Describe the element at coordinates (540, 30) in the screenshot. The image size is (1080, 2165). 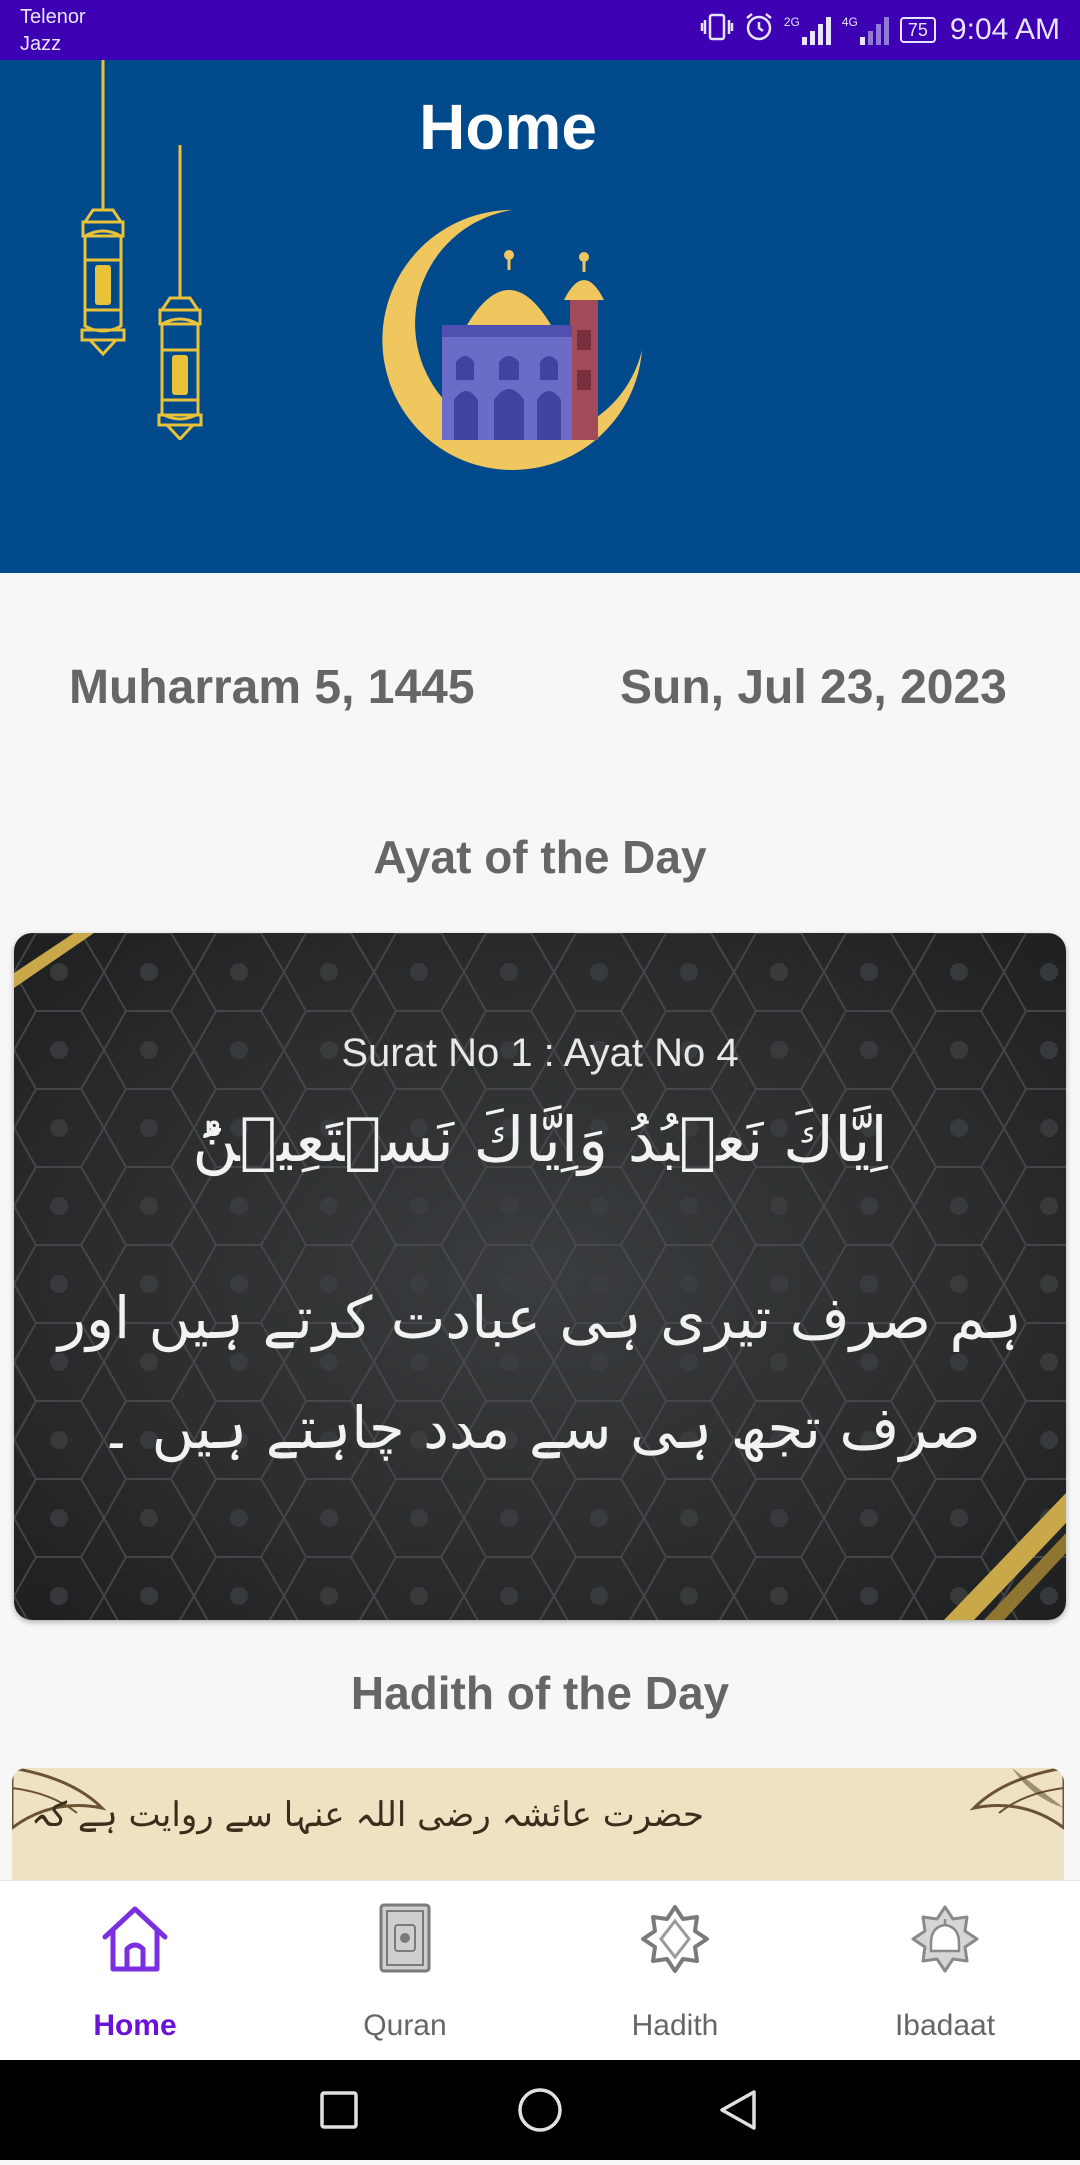
I see `status-bar: Telenor Jazz 2G 4G 75 9:04 AM` at that location.